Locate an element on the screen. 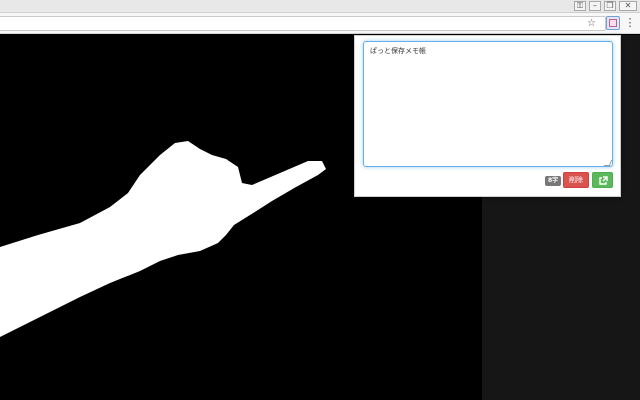 Image resolution: width=640 pixels, height=400 pixels. memo-extension-icon is located at coordinates (613, 23).